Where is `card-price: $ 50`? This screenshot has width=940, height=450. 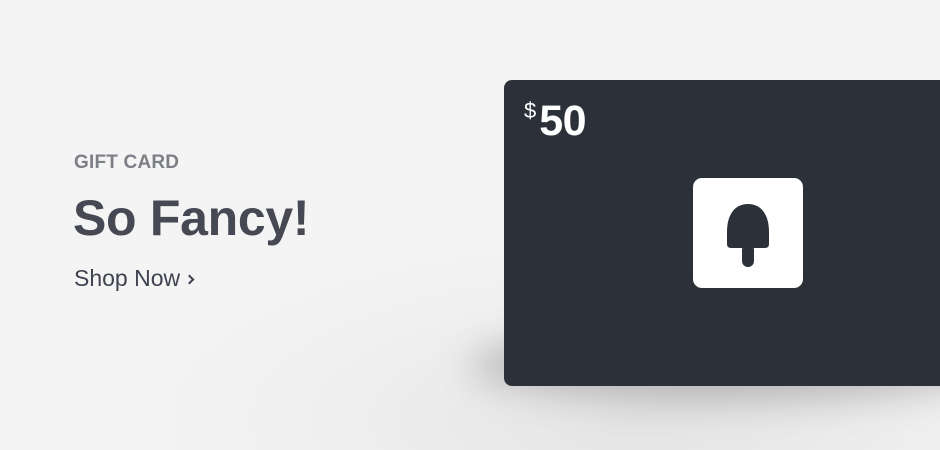 card-price: $ 50 is located at coordinates (555, 121).